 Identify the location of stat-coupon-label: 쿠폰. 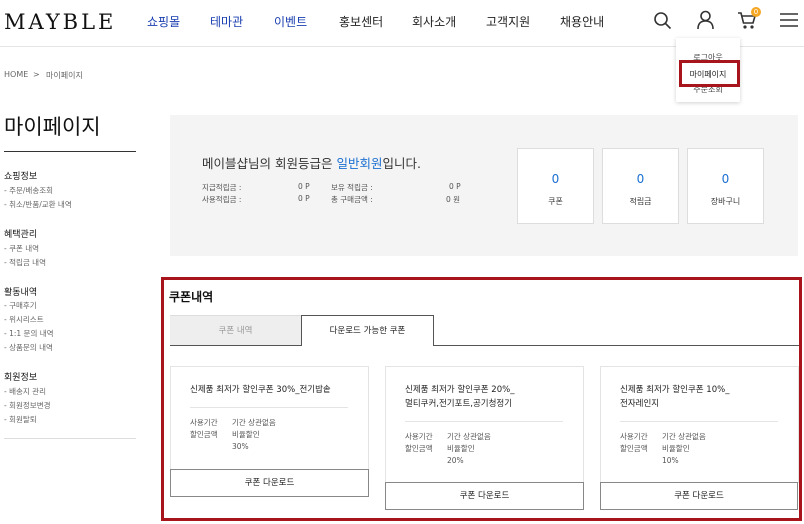
(555, 201).